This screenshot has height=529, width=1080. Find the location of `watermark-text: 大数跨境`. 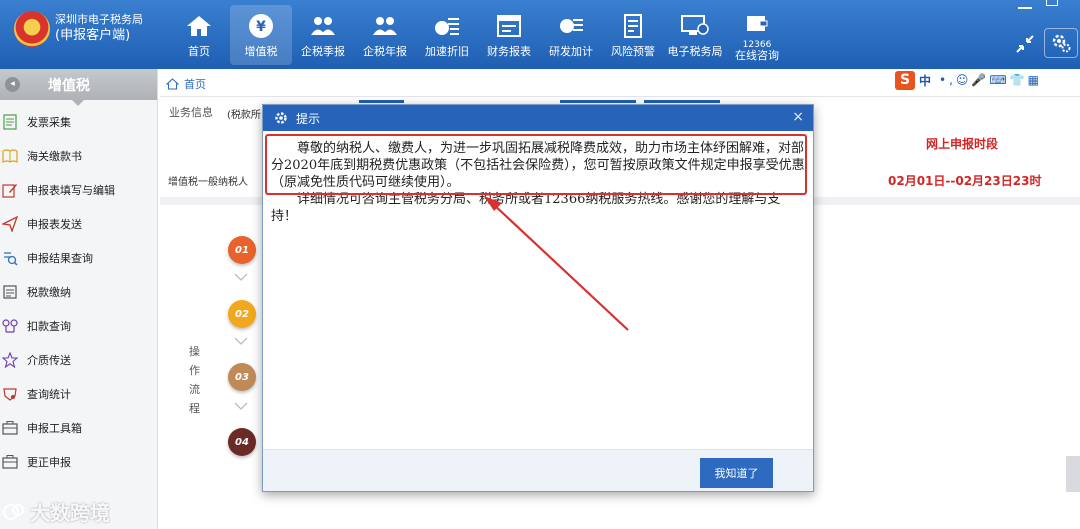

watermark-text: 大数跨境 is located at coordinates (70, 513).